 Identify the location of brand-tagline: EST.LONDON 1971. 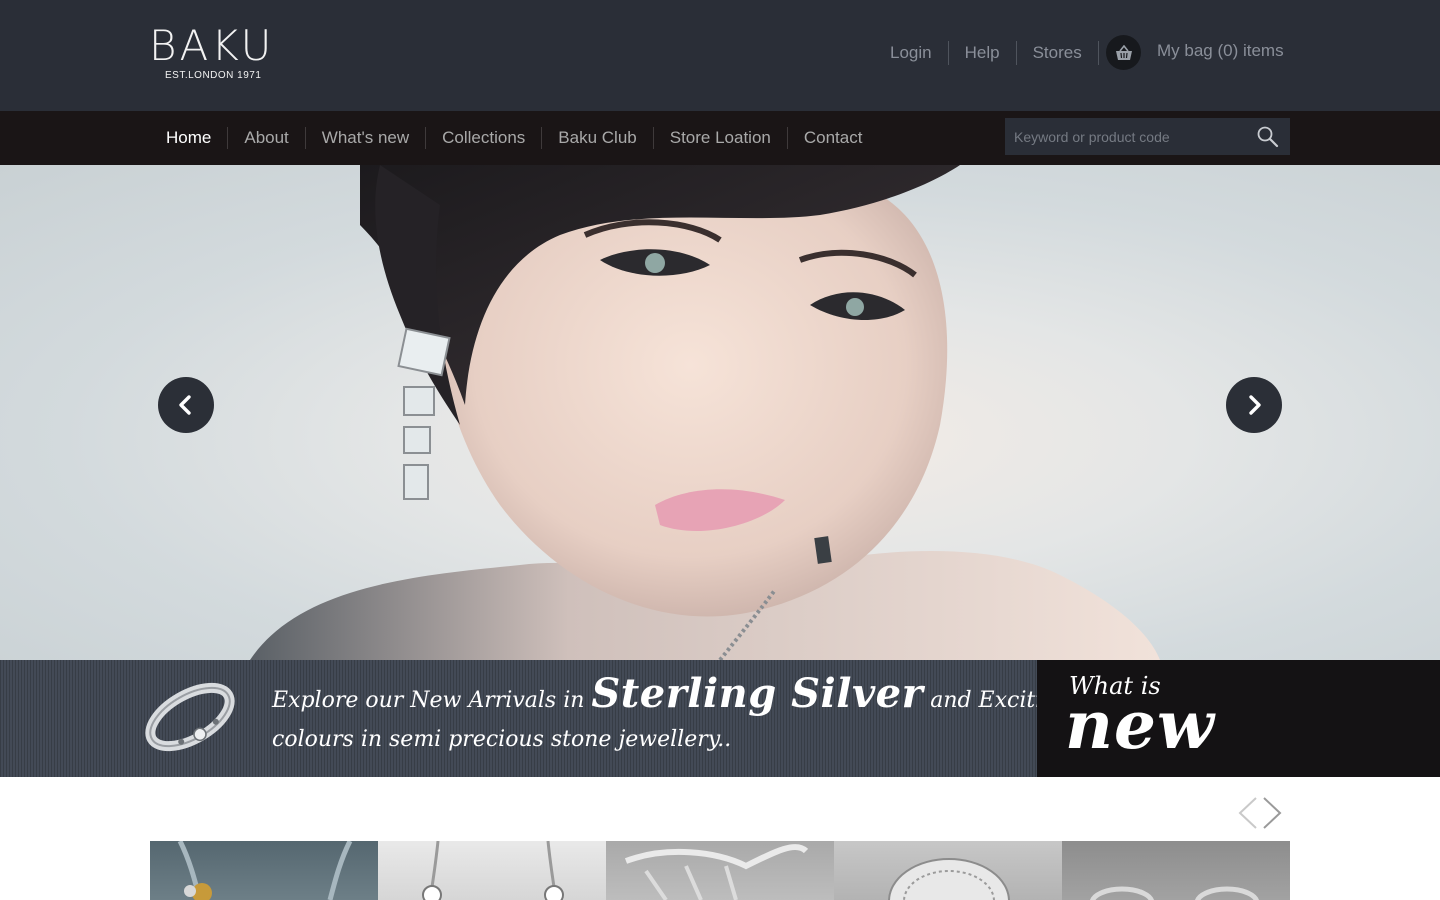
(213, 75).